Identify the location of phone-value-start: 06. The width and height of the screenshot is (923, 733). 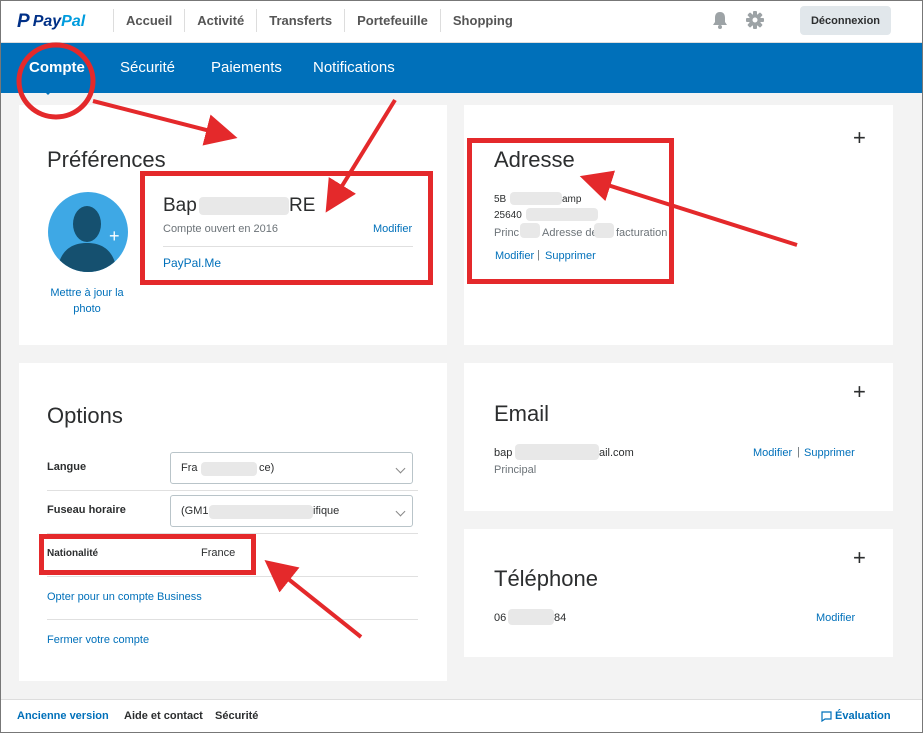
(500, 618).